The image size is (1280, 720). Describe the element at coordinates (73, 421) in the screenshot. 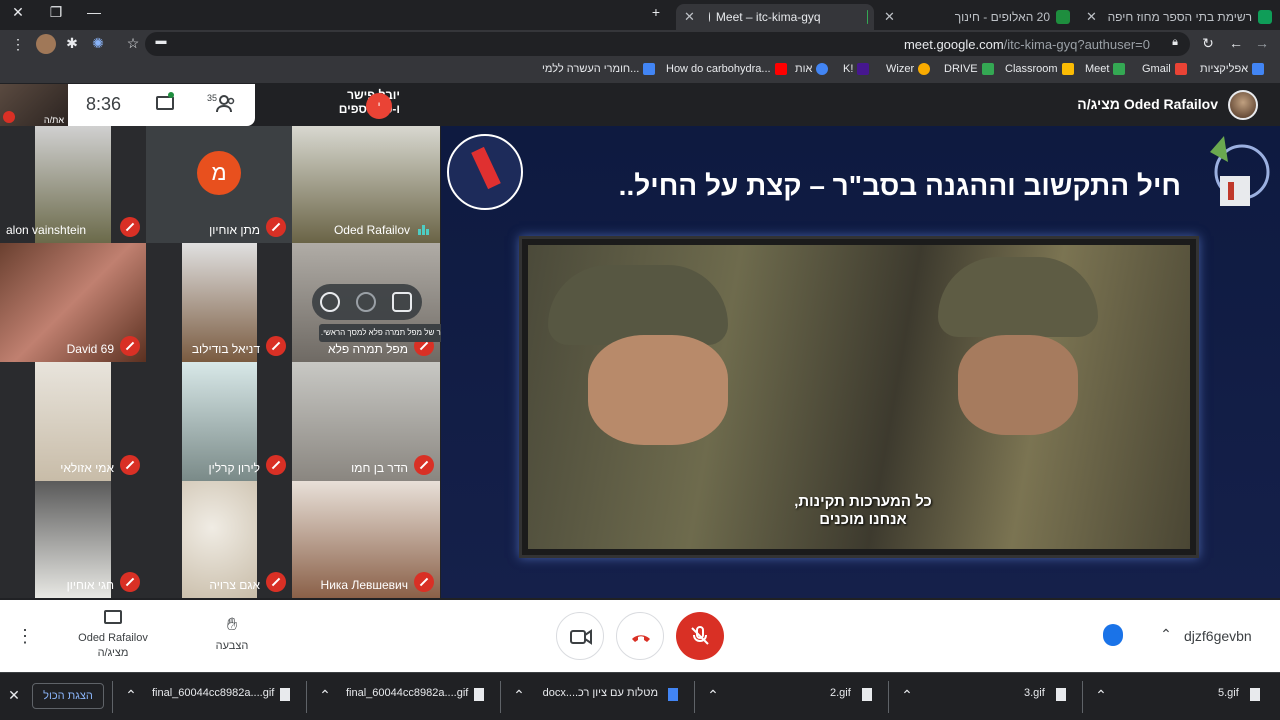

I see `participant-tile: אמי אזולאי` at that location.